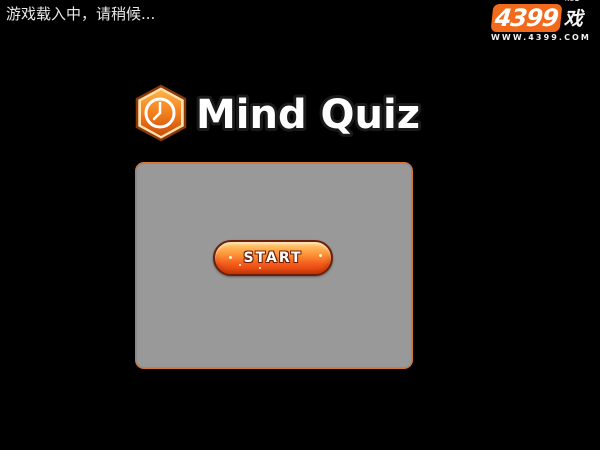 This screenshot has width=600, height=450. I want to click on brand-cn-name: 游戏, so click(573, 15).